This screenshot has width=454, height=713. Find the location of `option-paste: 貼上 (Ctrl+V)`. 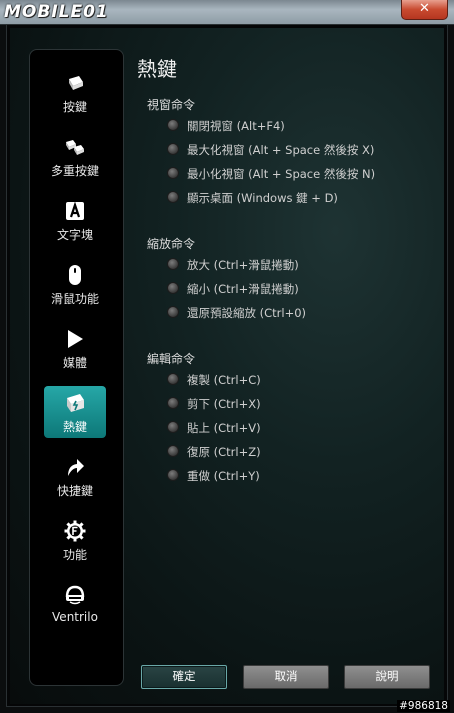

option-paste: 貼上 (Ctrl+V) is located at coordinates (214, 428).